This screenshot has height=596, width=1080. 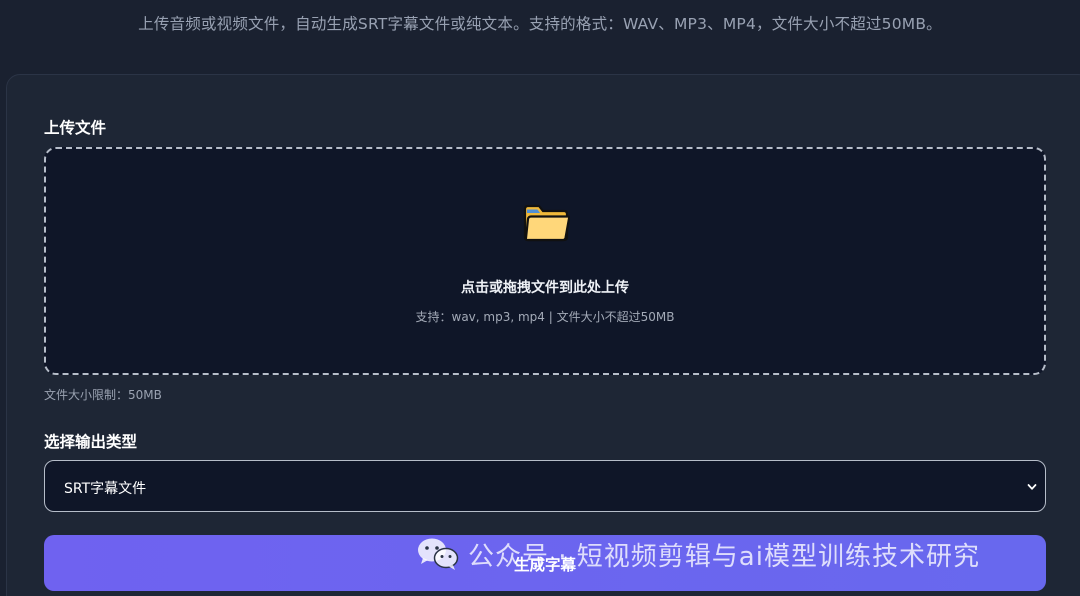 I want to click on output-type-selected-value: SRT字幕文件, so click(x=105, y=489).